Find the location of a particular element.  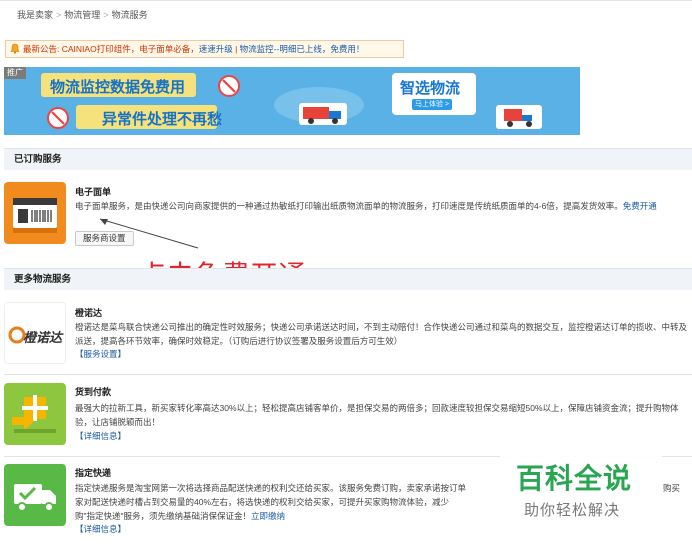

promo-banner: 推广 物流监控数据免费用 异常件处理不再愁 智选物流 马上体验 > is located at coordinates (292, 101).